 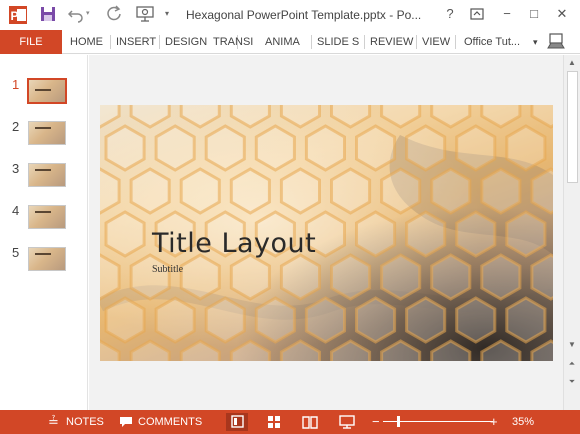 What do you see at coordinates (16, 126) in the screenshot?
I see `slide-number: 2` at bounding box center [16, 126].